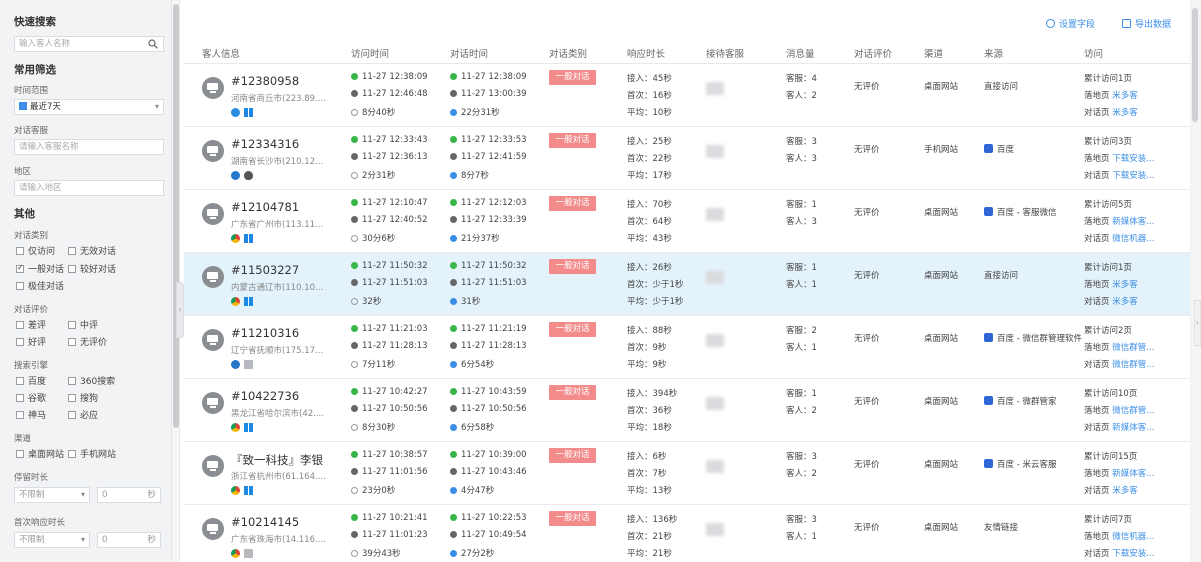 The image size is (1201, 562). I want to click on customer-id: #12380958, so click(265, 81).